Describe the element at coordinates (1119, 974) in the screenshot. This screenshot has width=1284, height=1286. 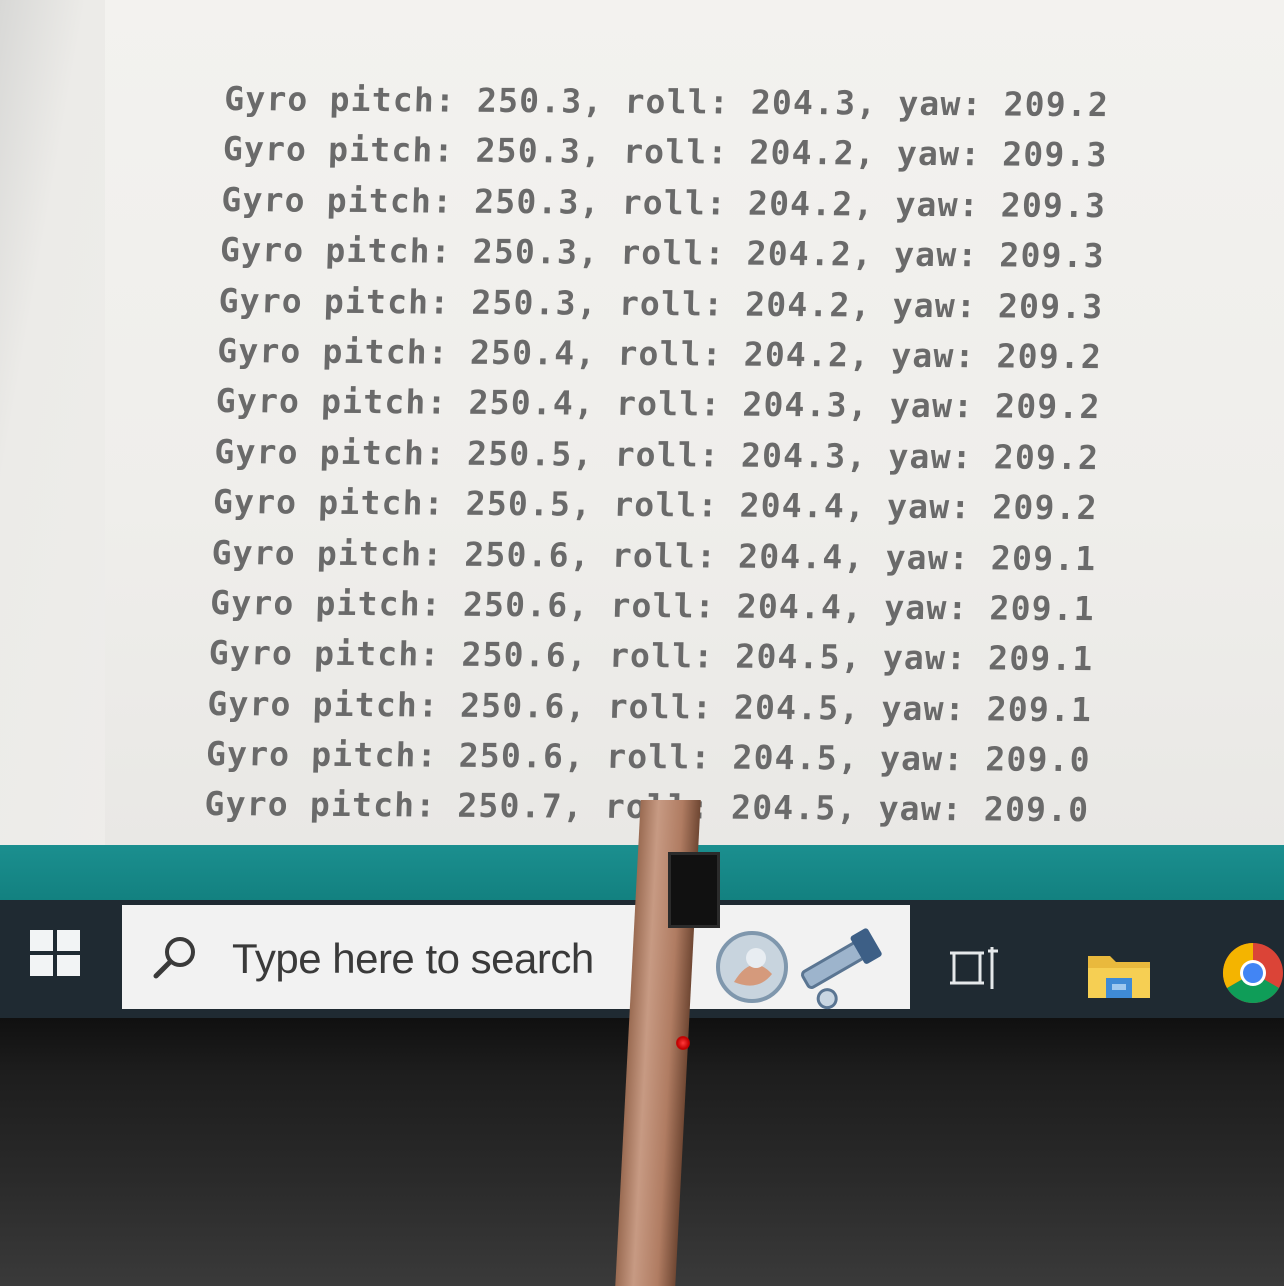
I see `file-explorer-icon` at that location.